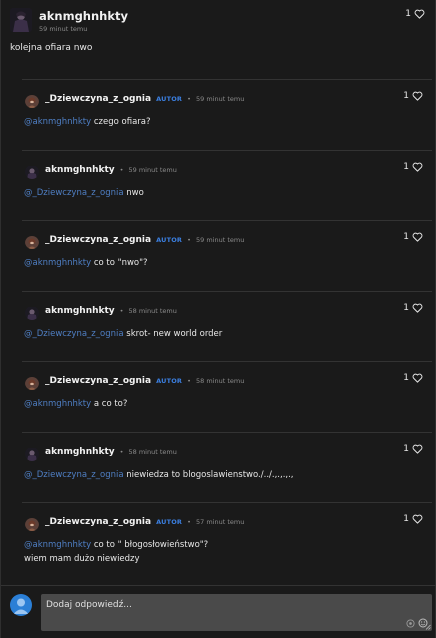 This screenshot has width=436, height=638. Describe the element at coordinates (150, 545) in the screenshot. I see `reply-message: co to " błogosłowieństwo"?` at that location.